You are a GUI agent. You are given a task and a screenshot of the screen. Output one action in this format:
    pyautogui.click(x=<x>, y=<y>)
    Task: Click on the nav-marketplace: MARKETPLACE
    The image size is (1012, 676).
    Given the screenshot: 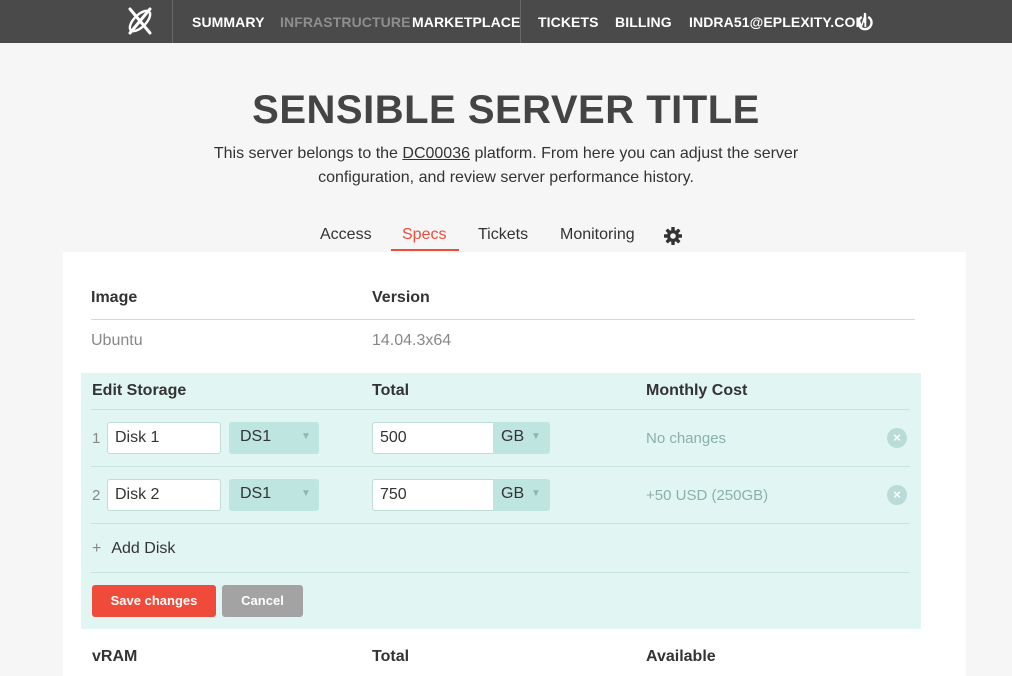 What is the action you would take?
    pyautogui.click(x=466, y=22)
    